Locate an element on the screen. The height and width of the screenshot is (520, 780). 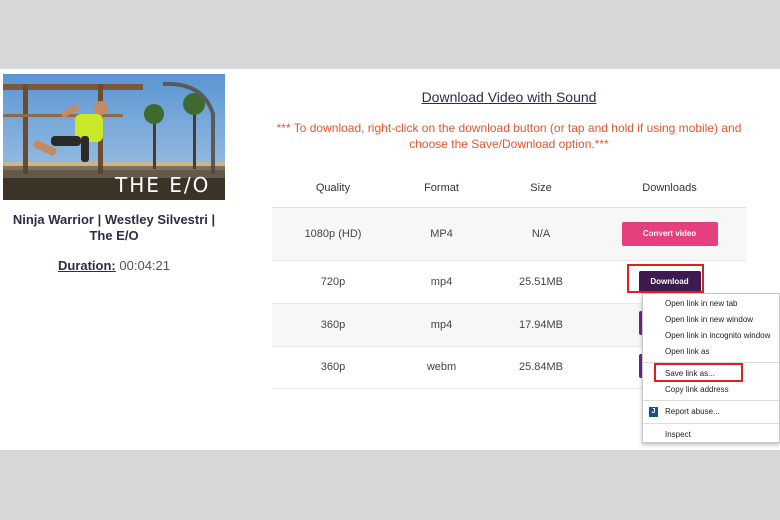
table-row: 1080p (HD) MP4 N/A Convert video is located at coordinates (509, 234).